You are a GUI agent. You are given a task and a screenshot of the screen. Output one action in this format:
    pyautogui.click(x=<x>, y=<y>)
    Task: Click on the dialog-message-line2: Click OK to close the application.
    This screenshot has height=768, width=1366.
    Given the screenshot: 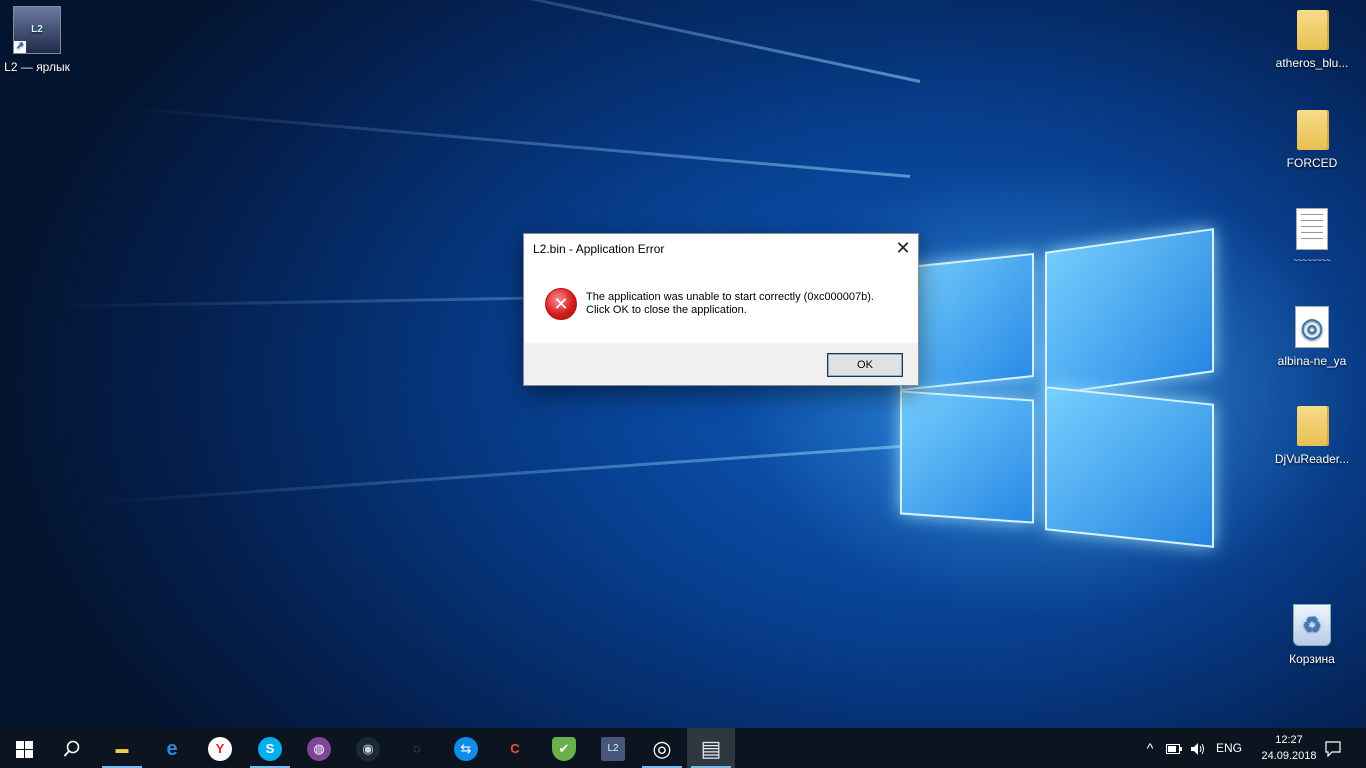 What is the action you would take?
    pyautogui.click(x=666, y=310)
    